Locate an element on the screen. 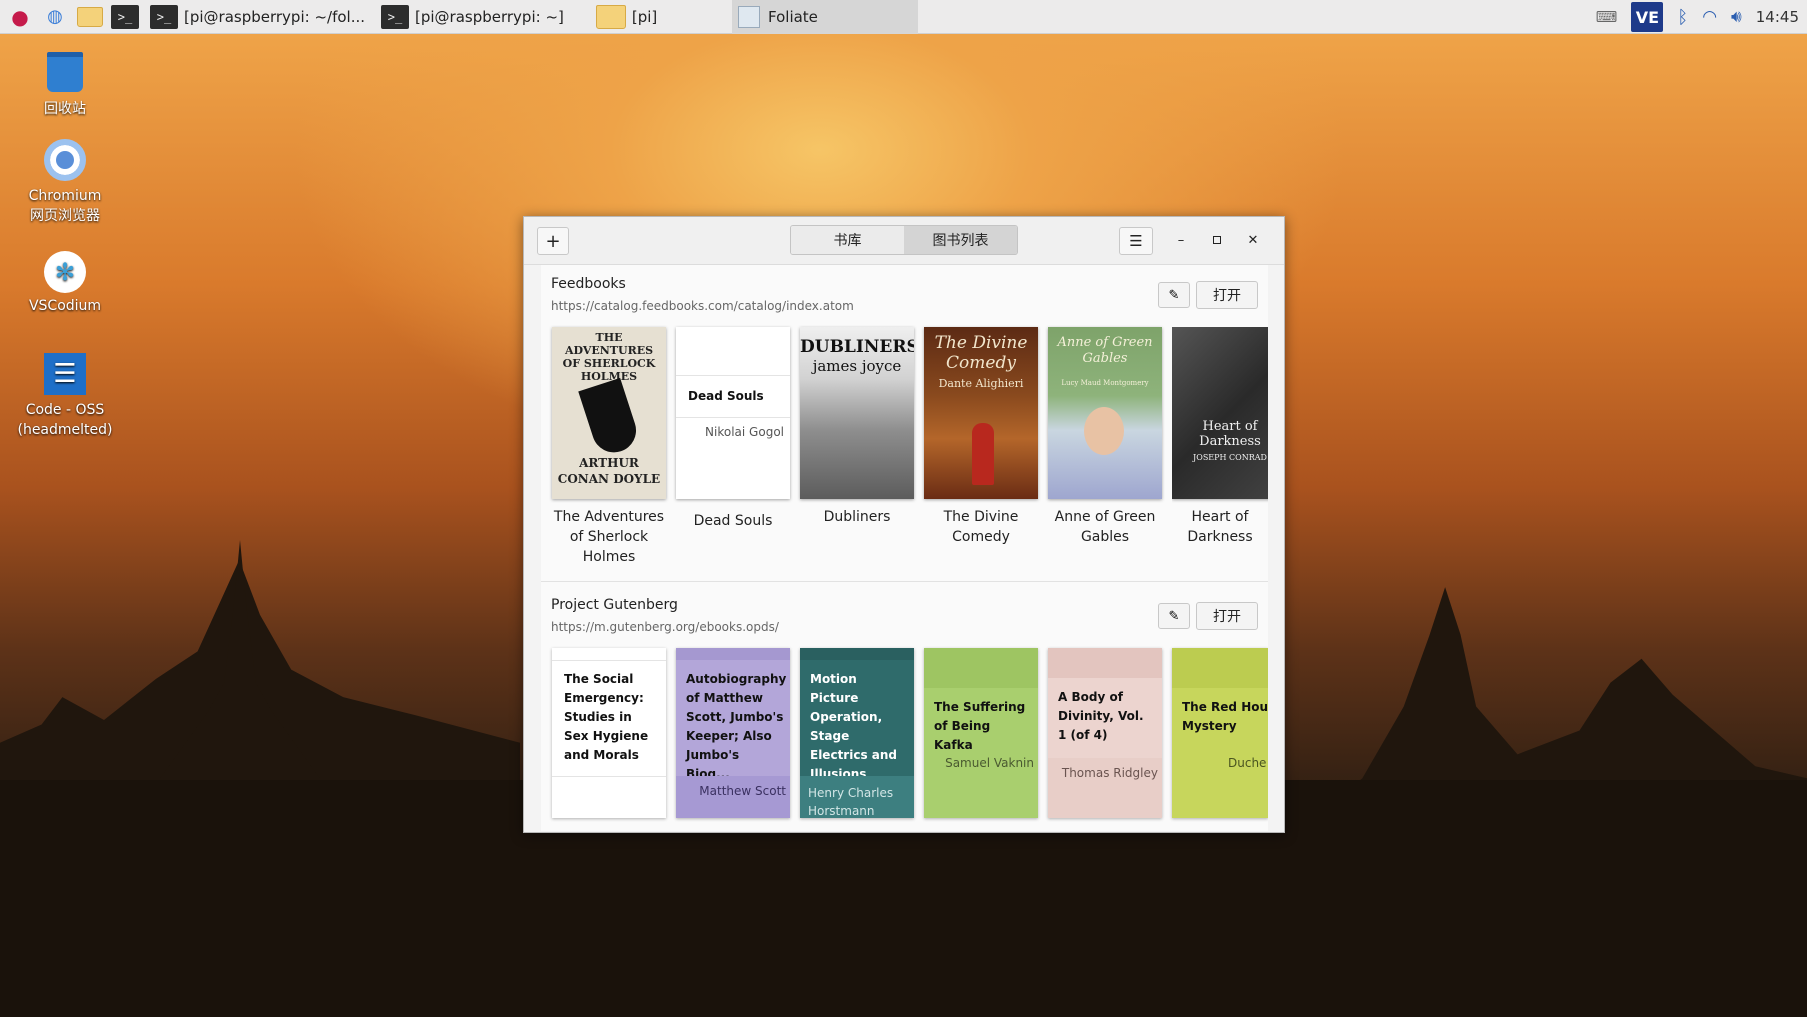 The width and height of the screenshot is (1807, 1017). book-dead-souls: Dead Souls Nikolai Gogol Dead Souls is located at coordinates (733, 429).